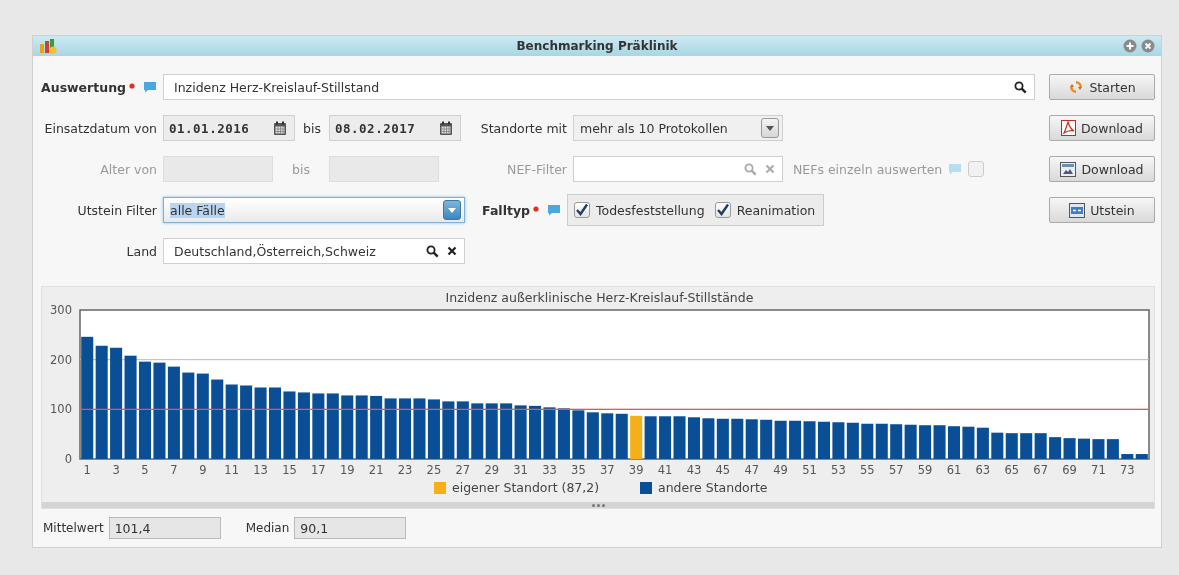  What do you see at coordinates (395, 128) in the screenshot?
I see `date-field: 08.02.2017` at bounding box center [395, 128].